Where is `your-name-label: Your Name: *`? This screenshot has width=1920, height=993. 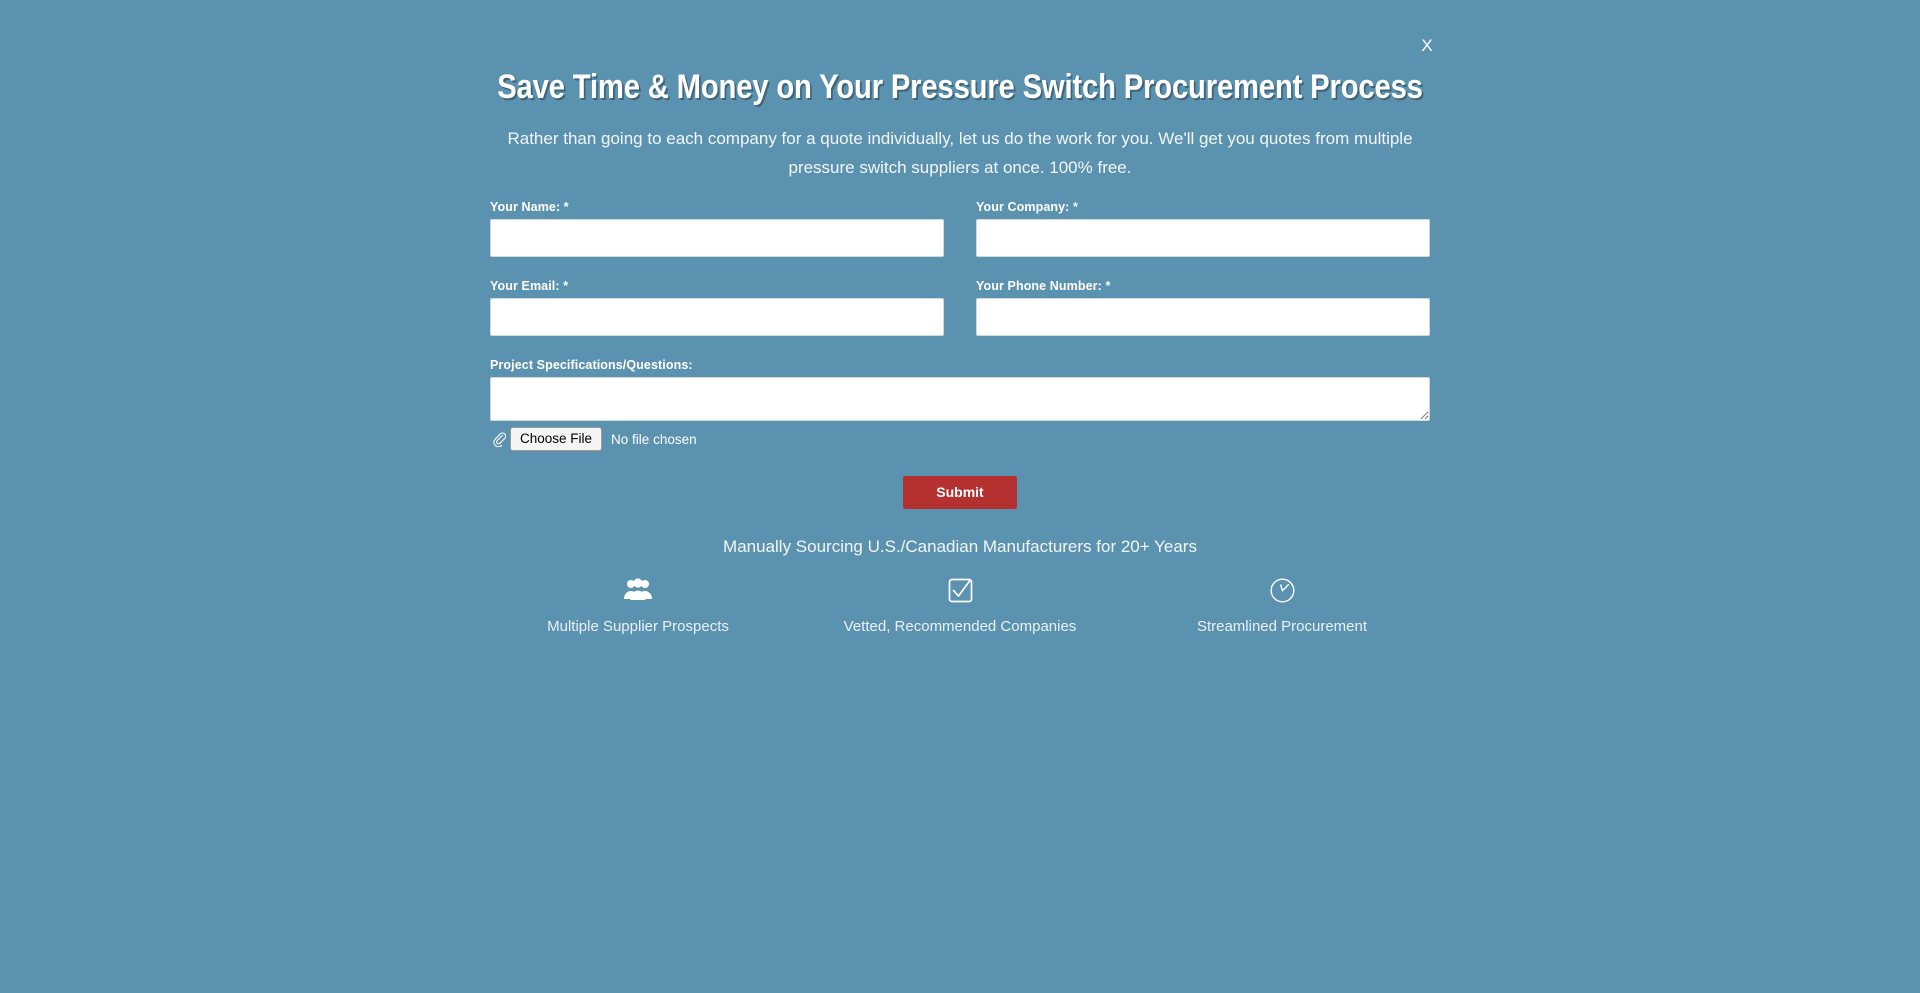 your-name-label: Your Name: * is located at coordinates (529, 207).